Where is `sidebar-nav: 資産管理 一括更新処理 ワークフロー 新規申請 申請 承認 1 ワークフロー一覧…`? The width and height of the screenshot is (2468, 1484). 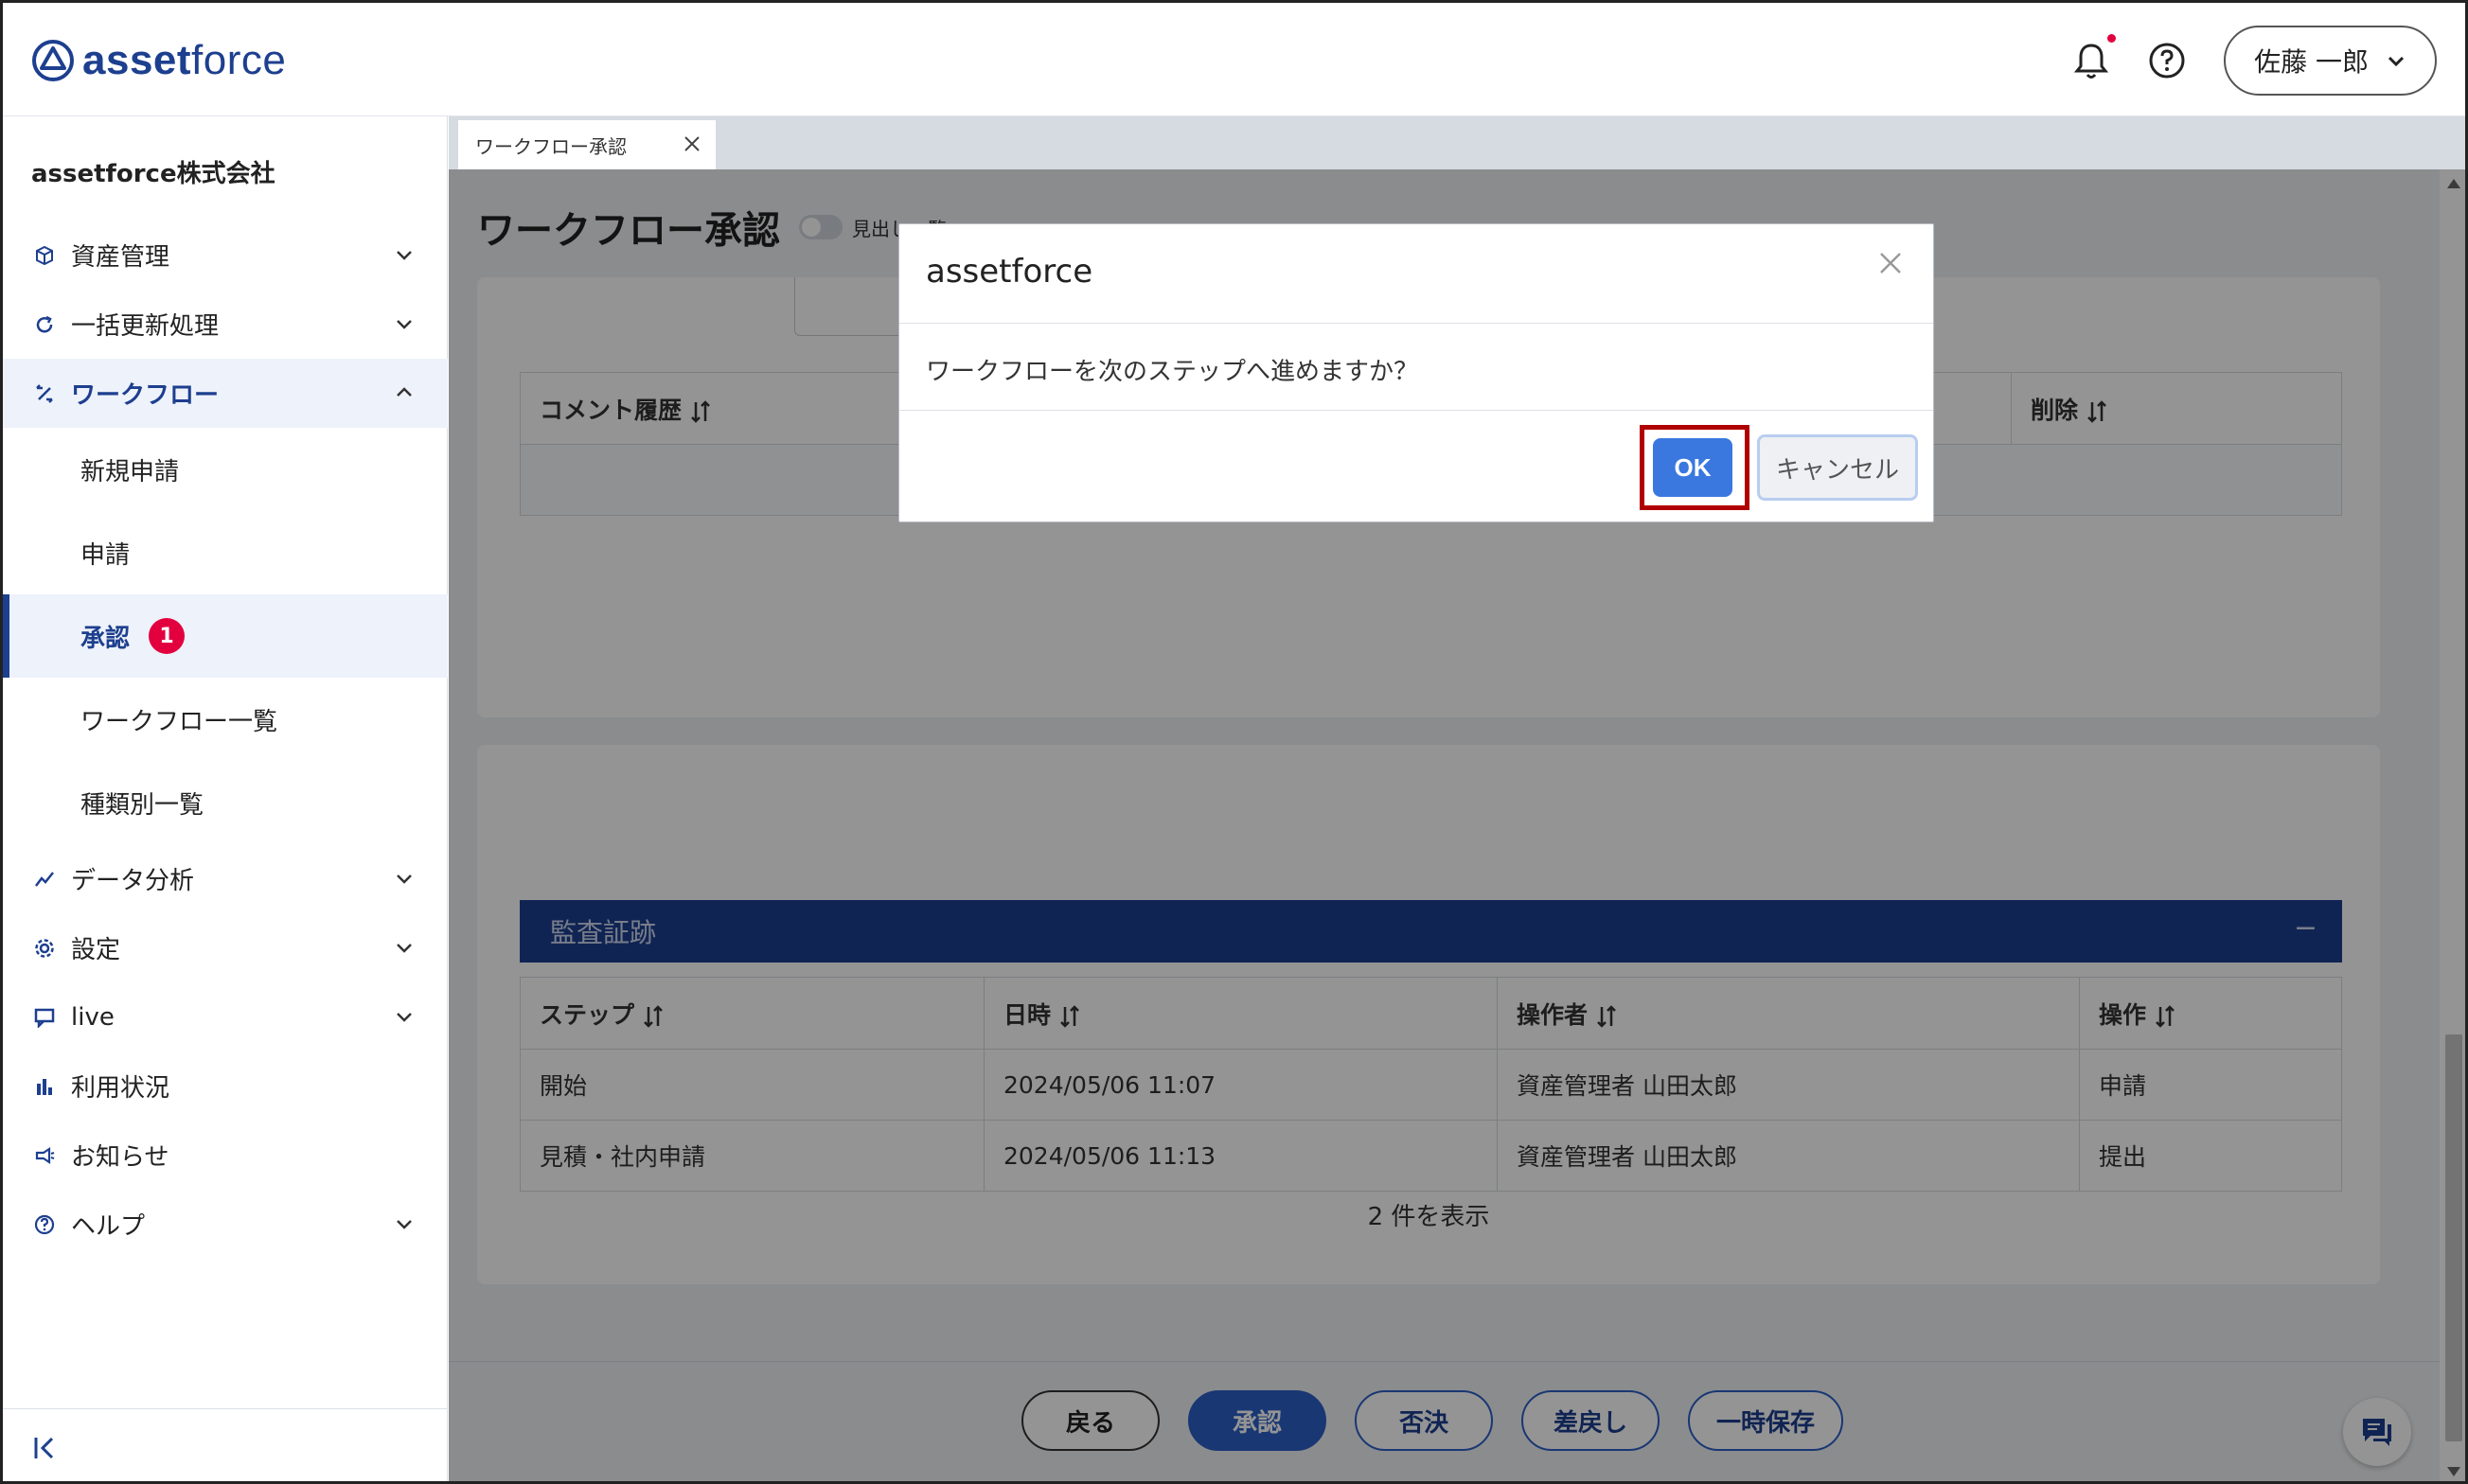
sidebar-nav: 資産管理 一括更新処理 ワークフロー 新規申請 申請 承認 1 ワークフロー一覧… is located at coordinates (225, 740).